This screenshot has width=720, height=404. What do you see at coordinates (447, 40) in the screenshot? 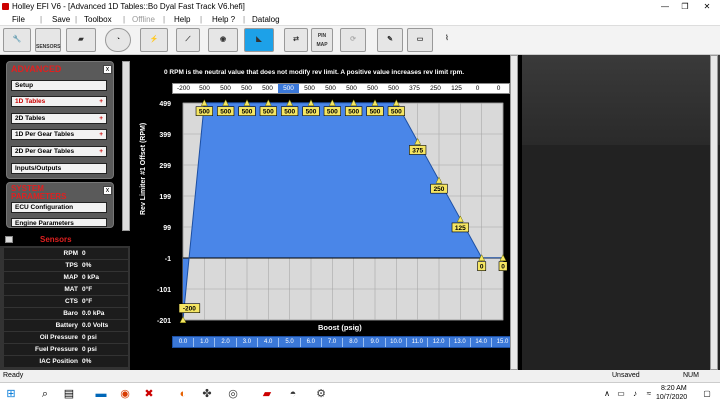
I see `waveform-icon: ⌇` at bounding box center [447, 40].